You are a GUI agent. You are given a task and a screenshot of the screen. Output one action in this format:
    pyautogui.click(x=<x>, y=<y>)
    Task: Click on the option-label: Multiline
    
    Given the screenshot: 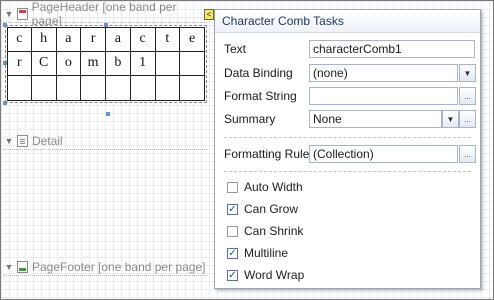 What is the action you would take?
    pyautogui.click(x=266, y=253)
    